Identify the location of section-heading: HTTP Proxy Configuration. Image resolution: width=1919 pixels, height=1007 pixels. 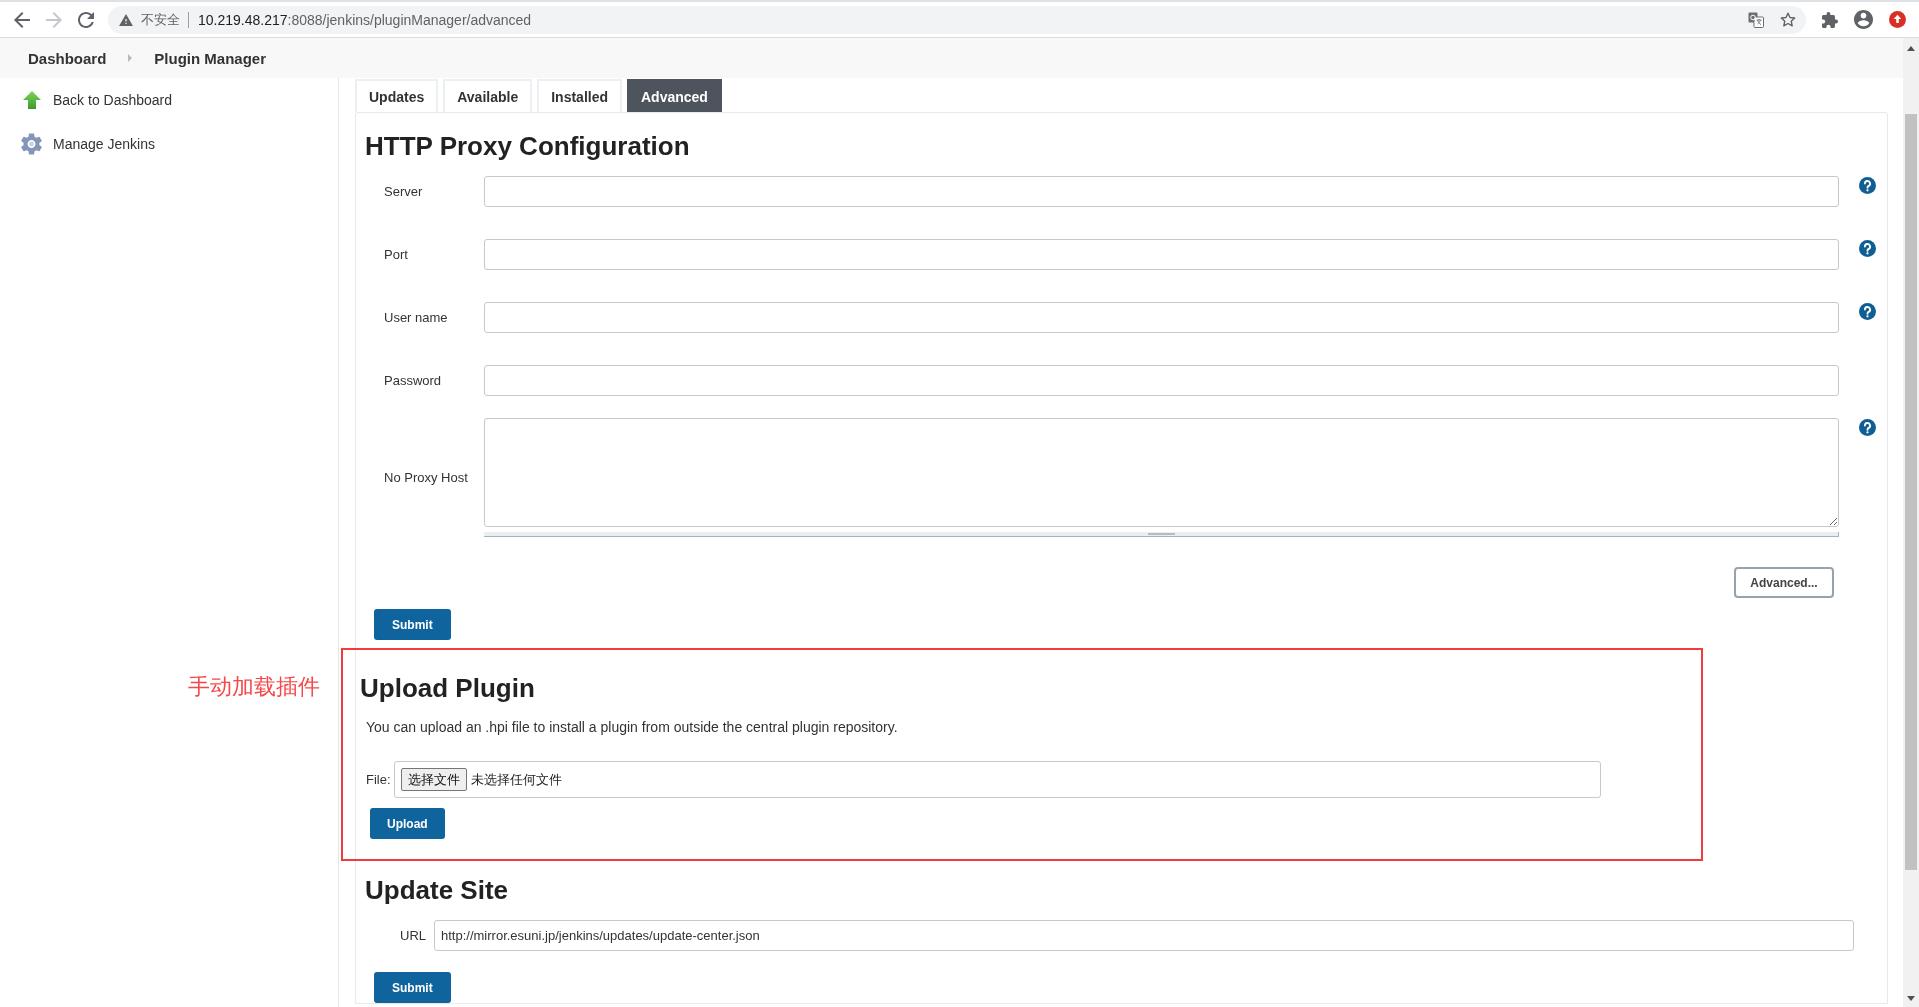
(528, 146).